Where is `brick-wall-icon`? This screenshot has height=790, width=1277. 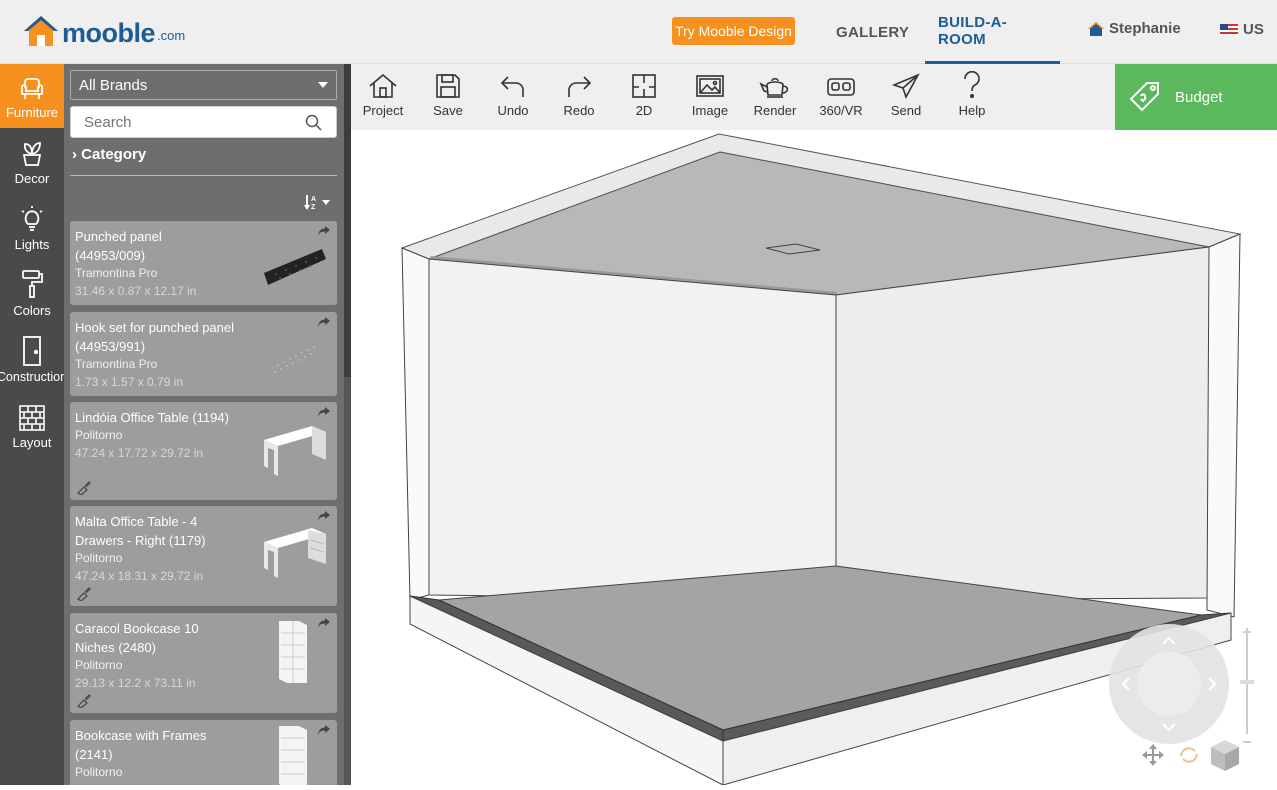
brick-wall-icon is located at coordinates (32, 418).